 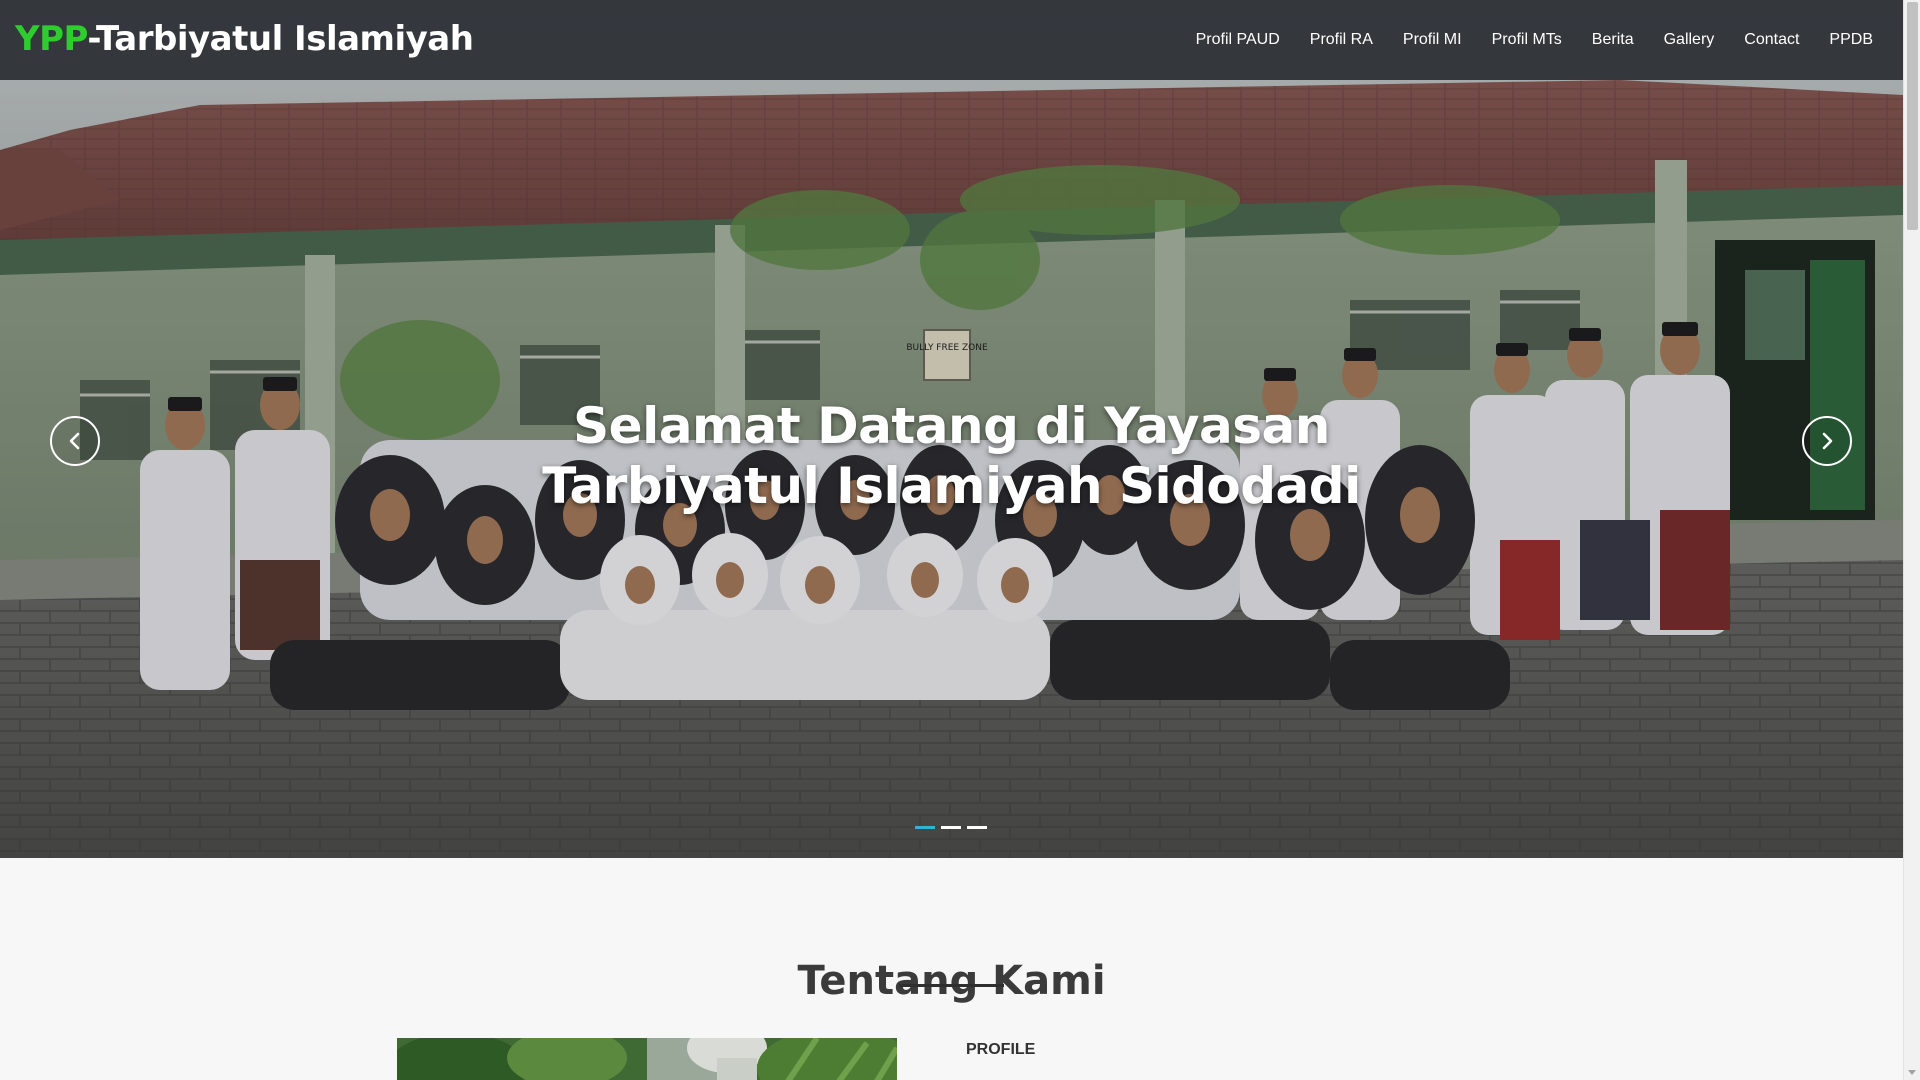 What do you see at coordinates (951, 981) in the screenshot?
I see `about-title: Tentang Kami` at bounding box center [951, 981].